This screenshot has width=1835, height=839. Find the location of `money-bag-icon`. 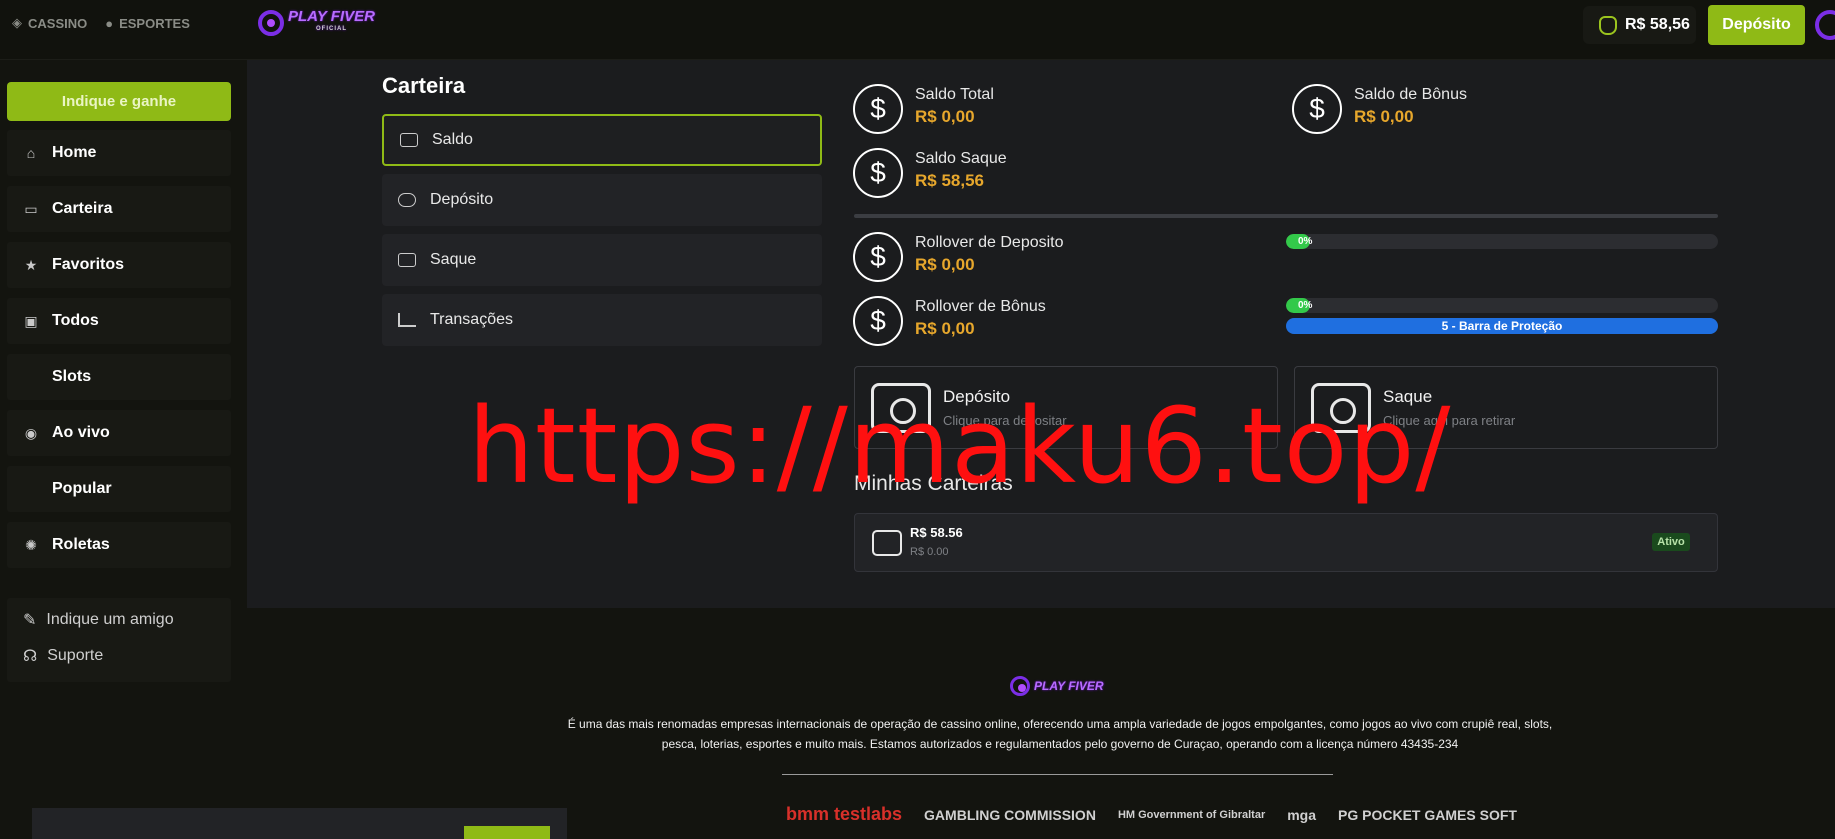

money-bag-icon is located at coordinates (1608, 25).